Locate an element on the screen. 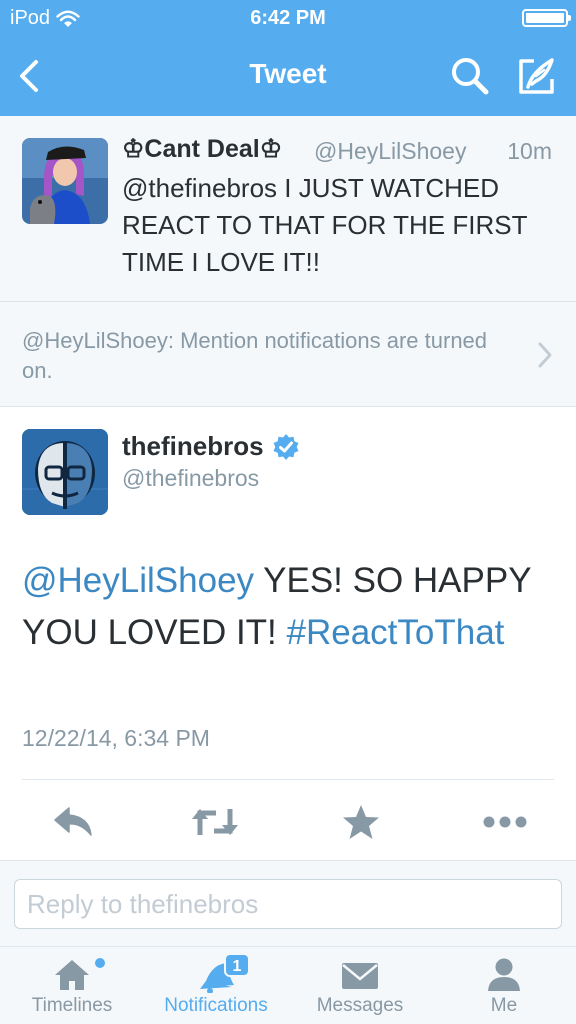  retweet-icon is located at coordinates (215, 822).